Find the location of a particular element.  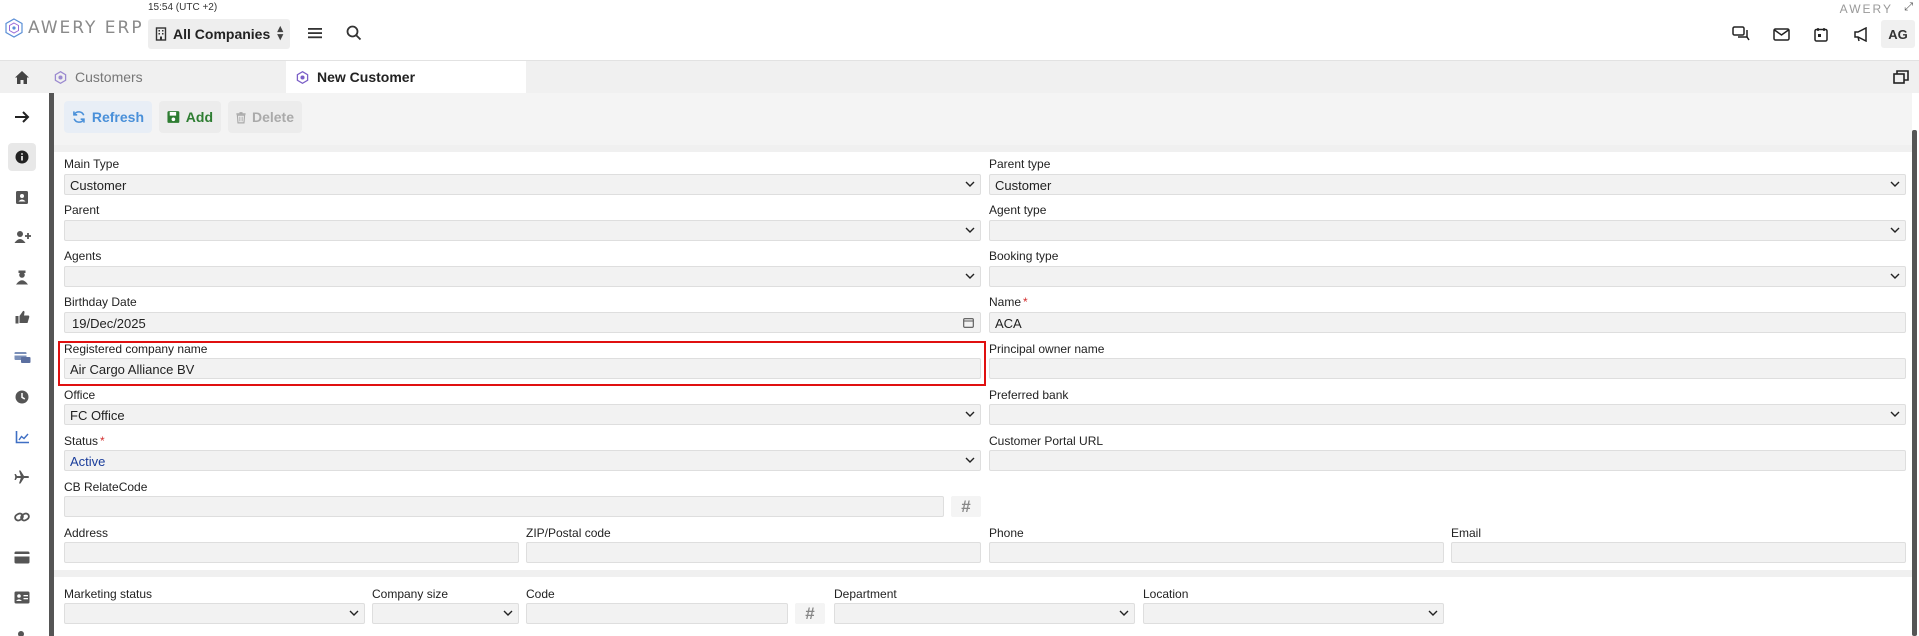

sidebar-item-info is located at coordinates (22, 157).